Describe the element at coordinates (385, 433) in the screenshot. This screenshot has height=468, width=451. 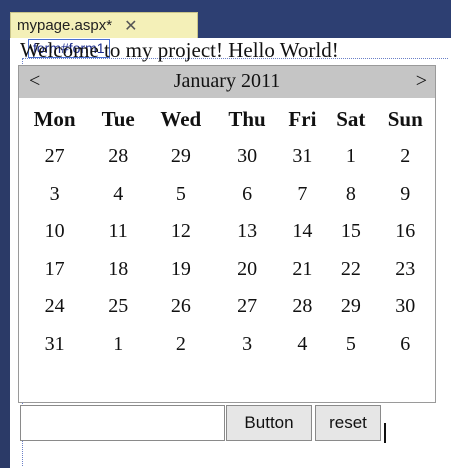
I see `text-cursor` at that location.